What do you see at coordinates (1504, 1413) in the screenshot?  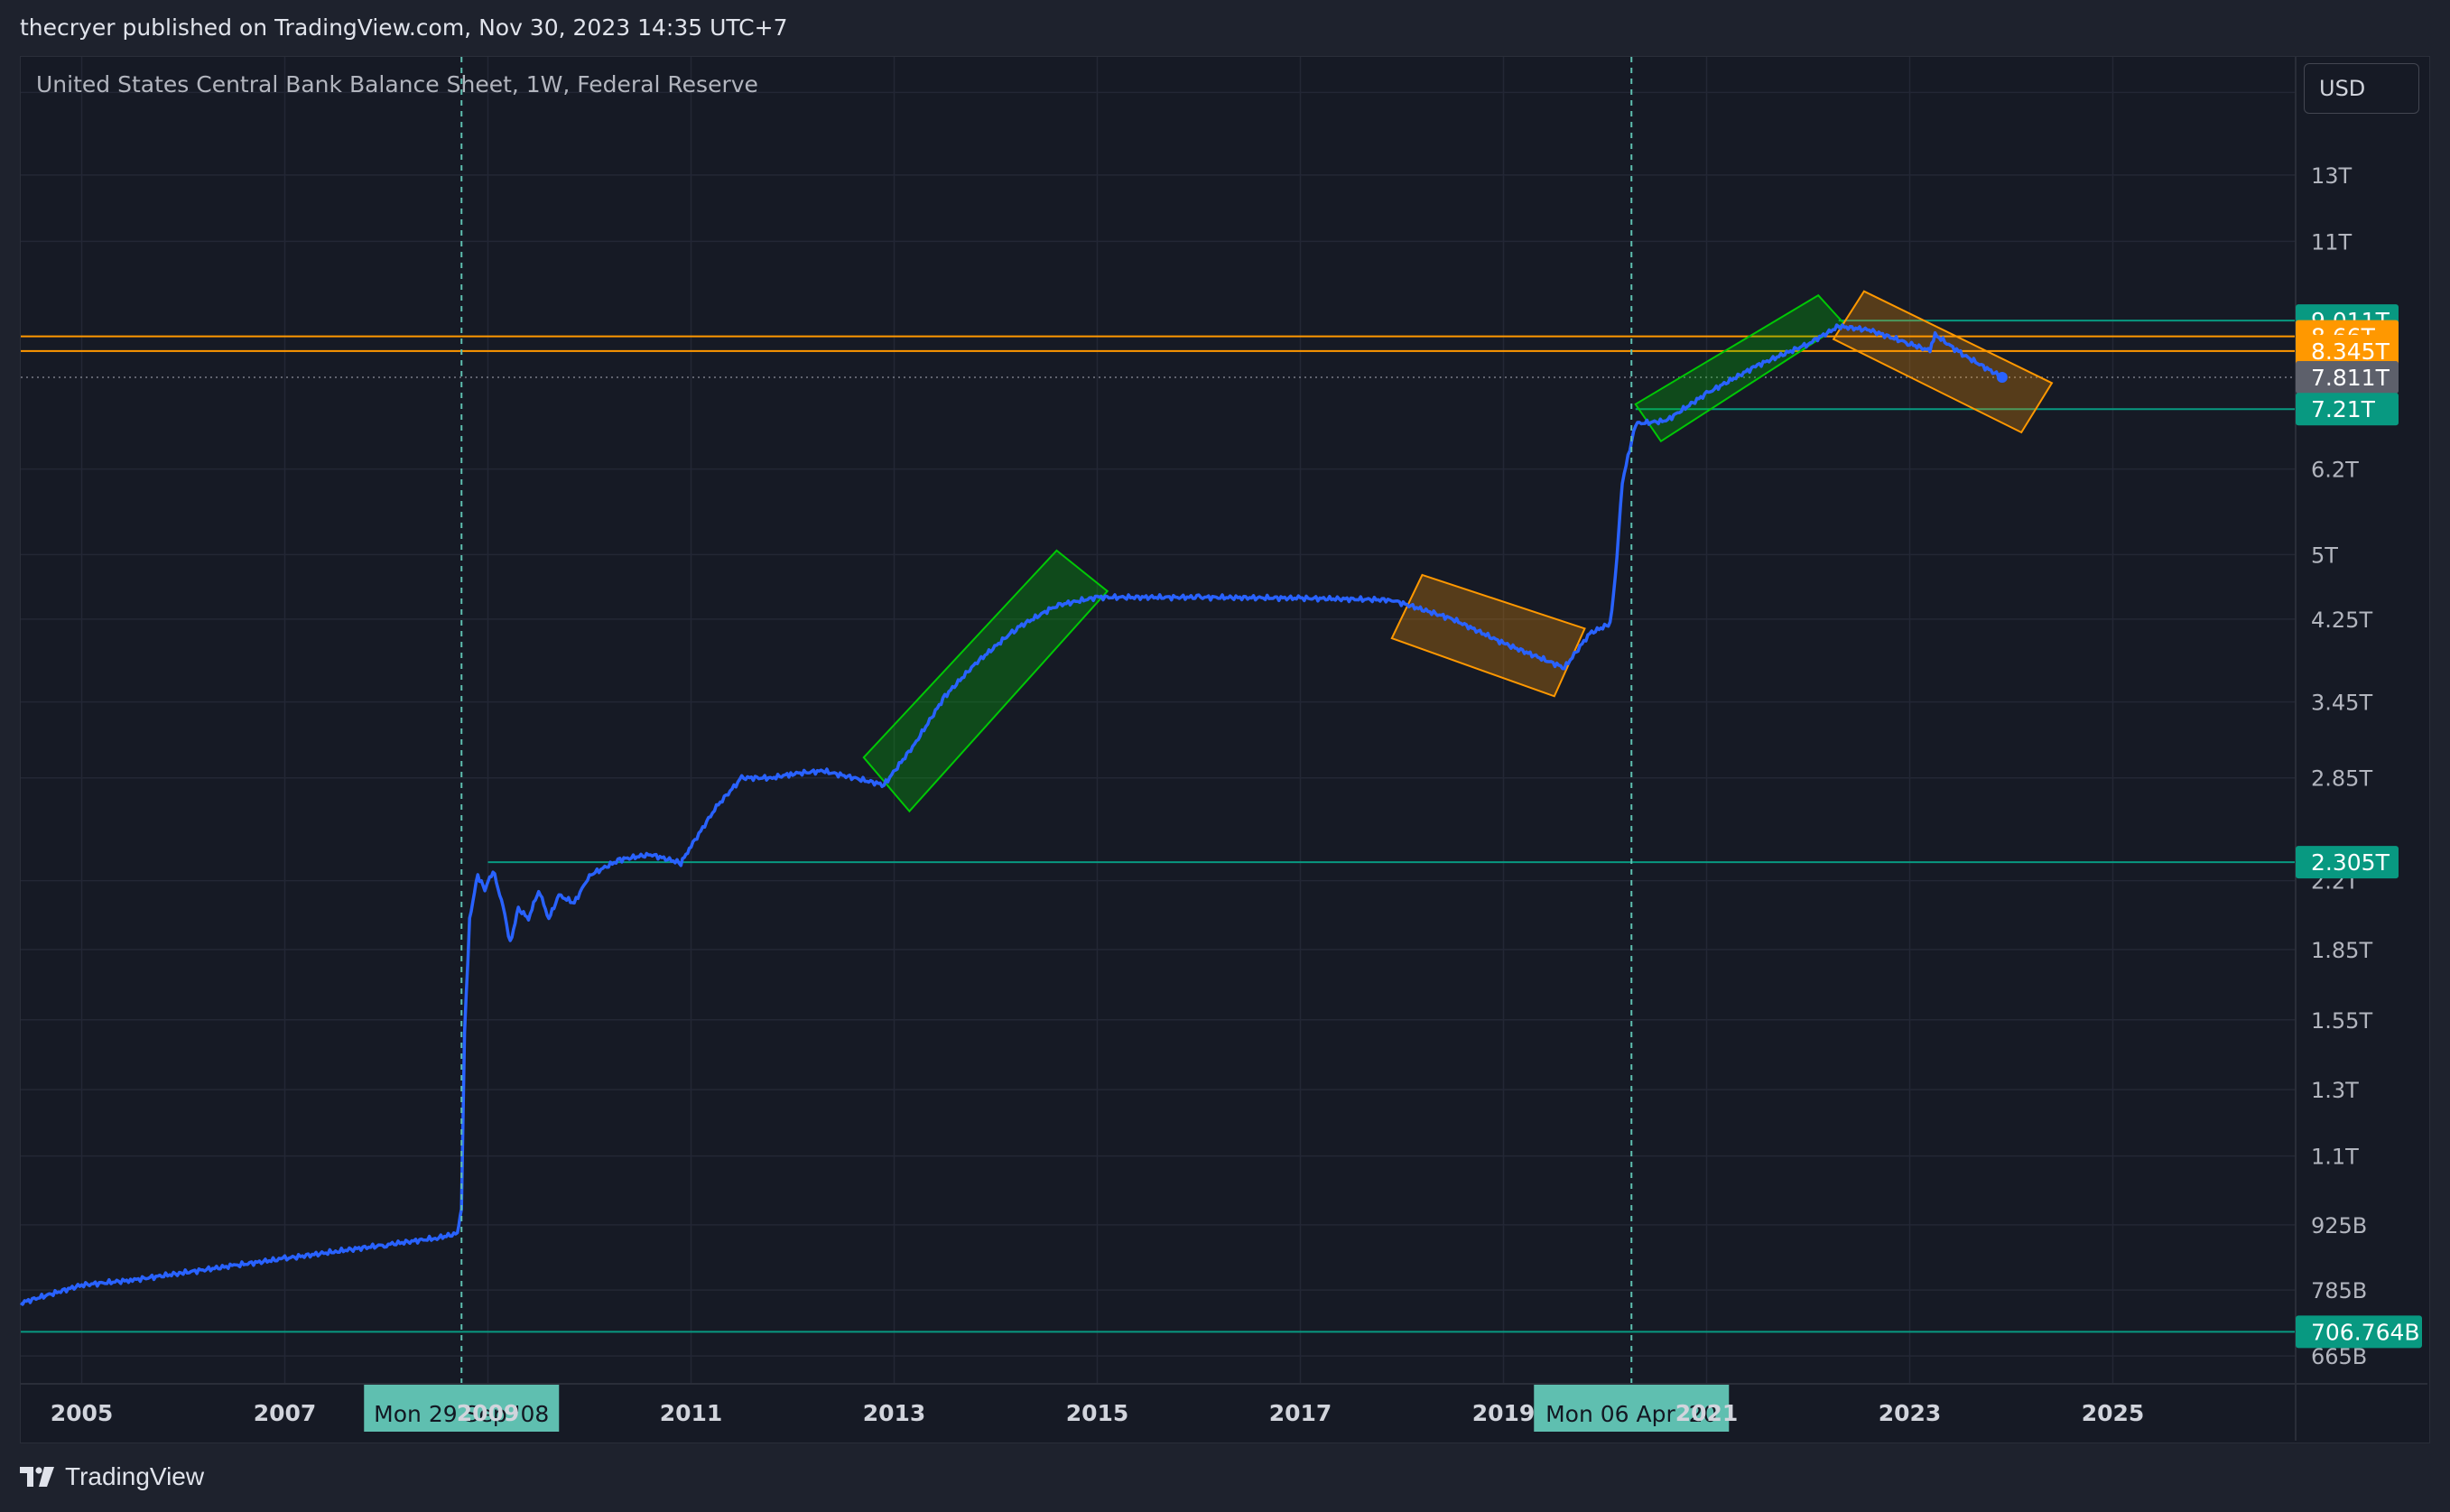 I see `x-tick-label: 2019` at bounding box center [1504, 1413].